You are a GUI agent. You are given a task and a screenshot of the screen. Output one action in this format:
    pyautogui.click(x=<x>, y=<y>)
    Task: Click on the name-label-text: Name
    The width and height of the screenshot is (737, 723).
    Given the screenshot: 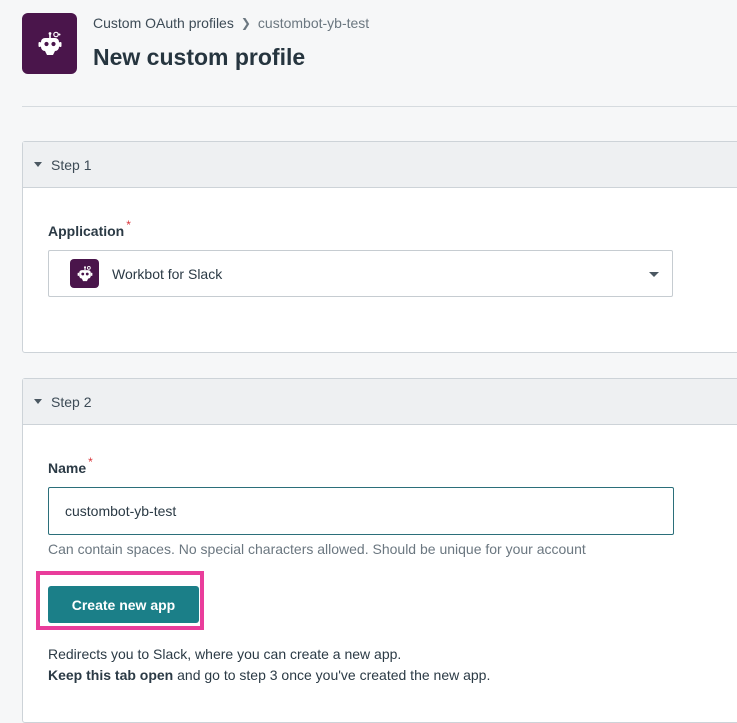 What is the action you would take?
    pyautogui.click(x=67, y=468)
    